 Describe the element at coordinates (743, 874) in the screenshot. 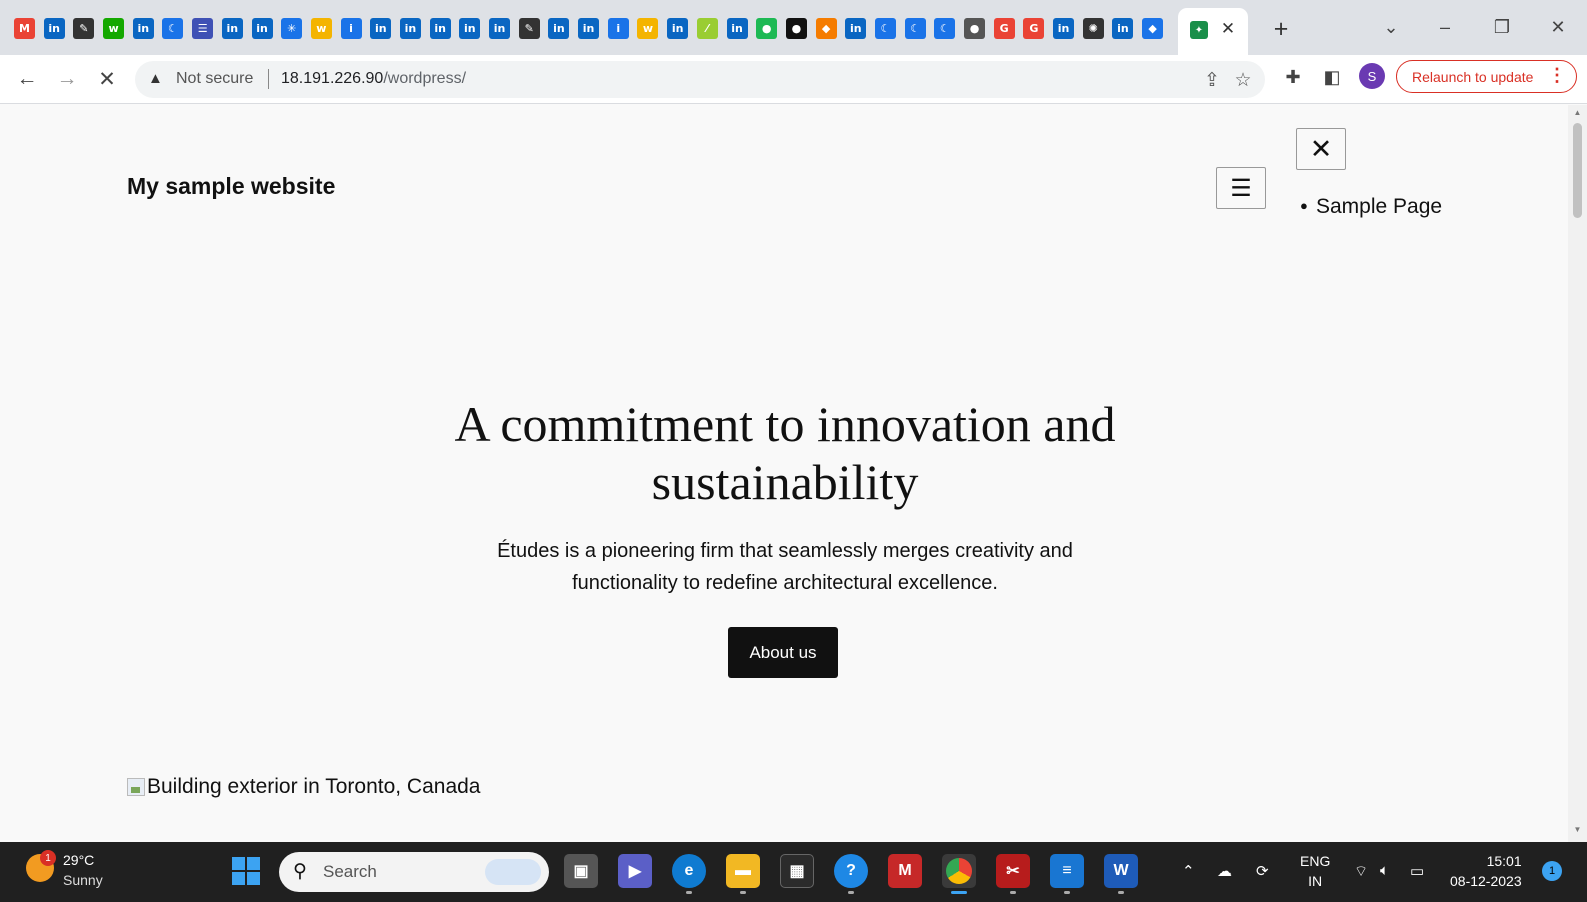

I see `file-explorer-icon: ▬` at that location.